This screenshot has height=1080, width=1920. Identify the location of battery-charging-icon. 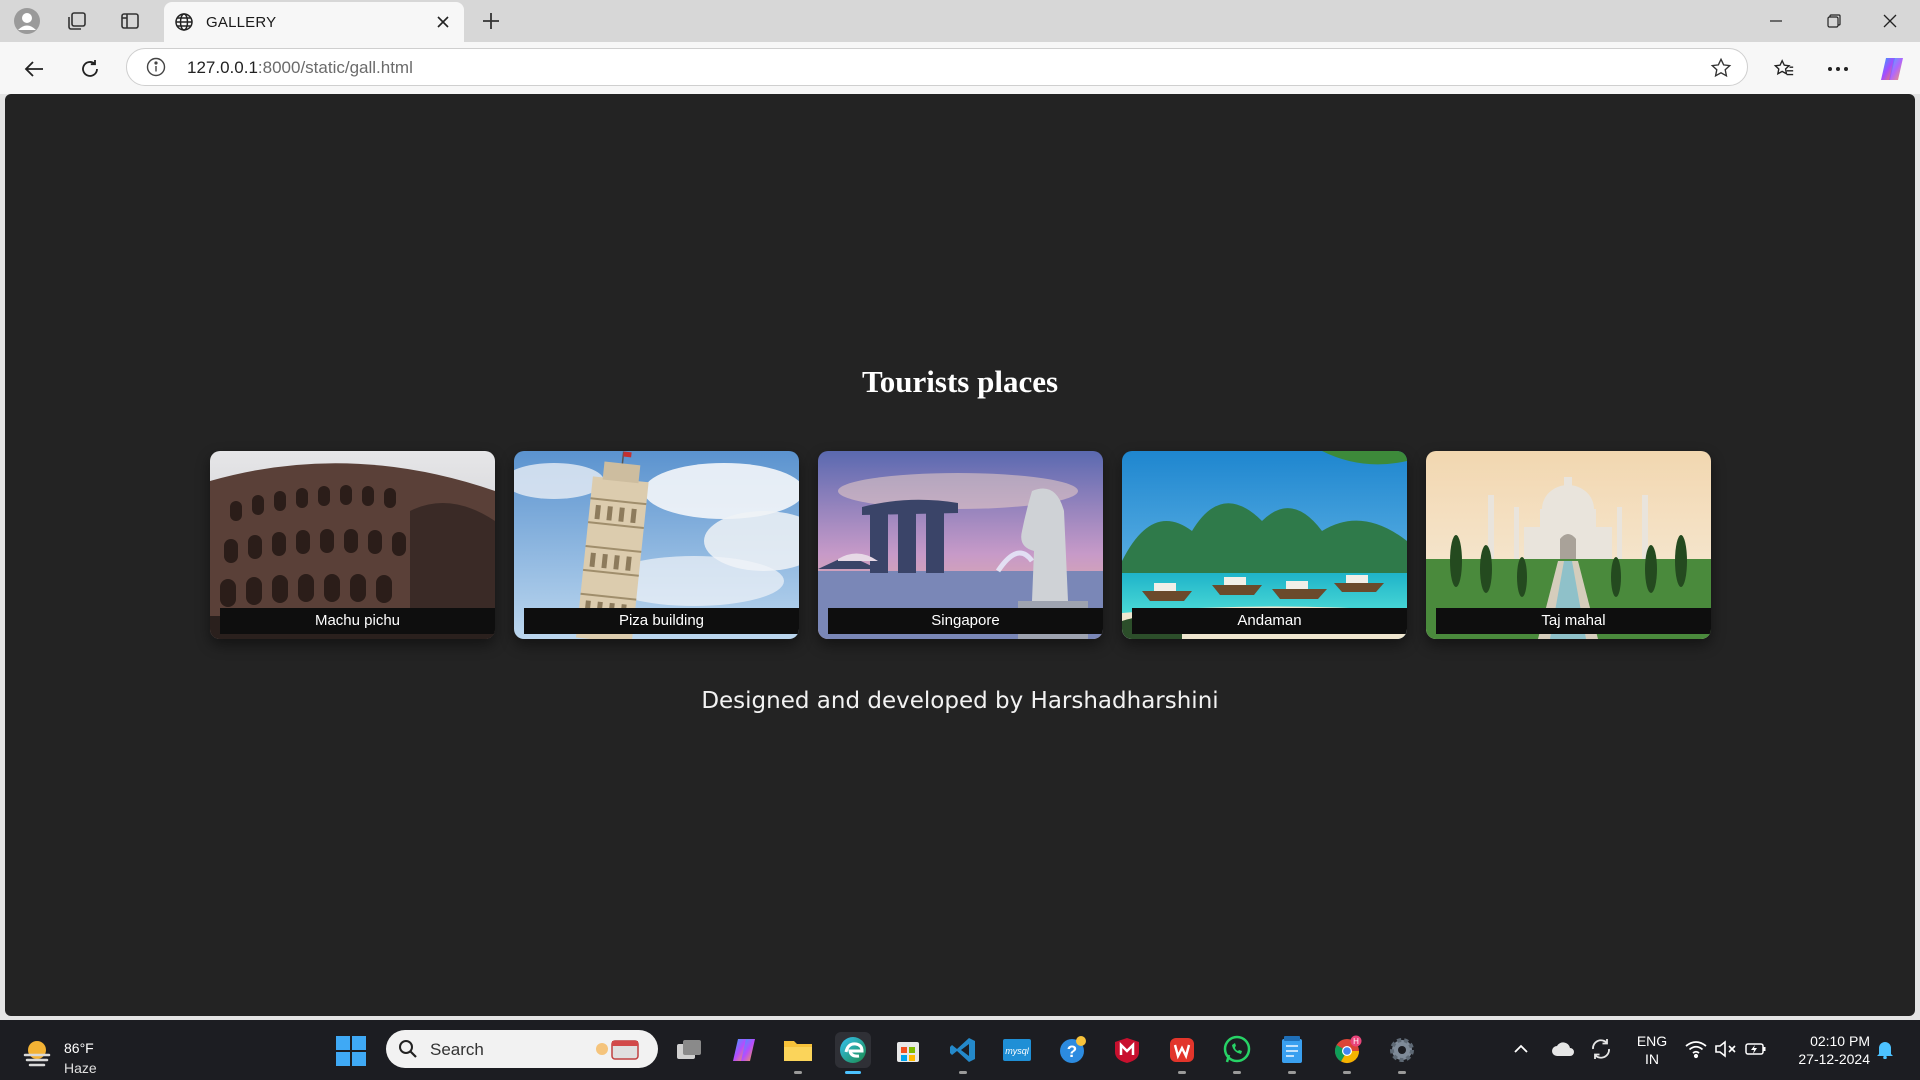
(1756, 1049).